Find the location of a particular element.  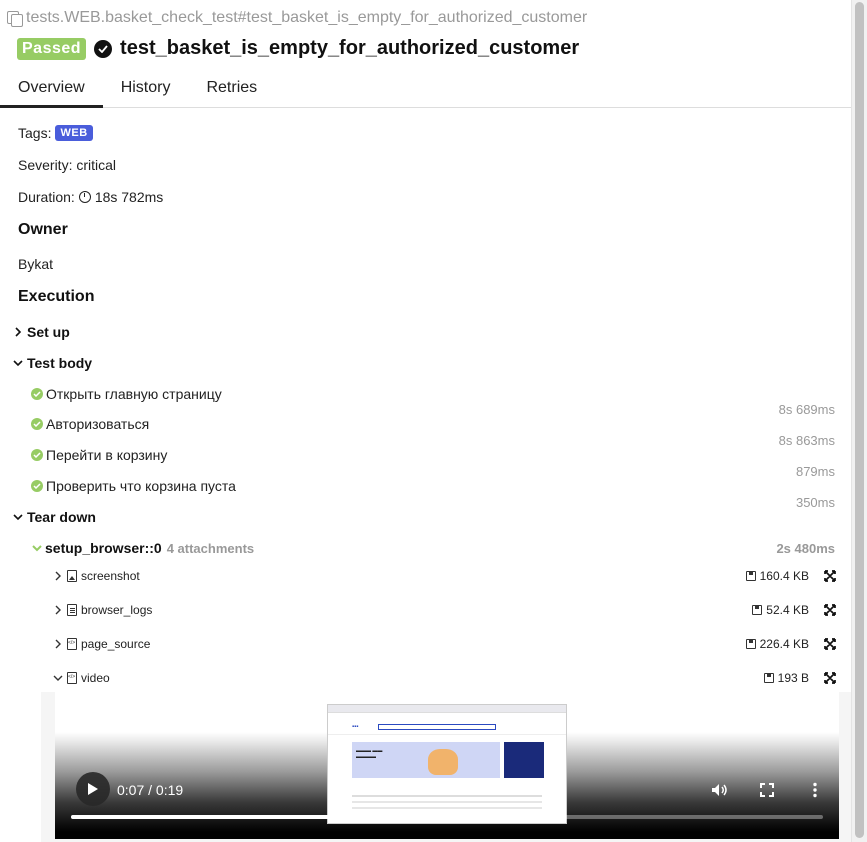

clock-icon is located at coordinates (84, 197).